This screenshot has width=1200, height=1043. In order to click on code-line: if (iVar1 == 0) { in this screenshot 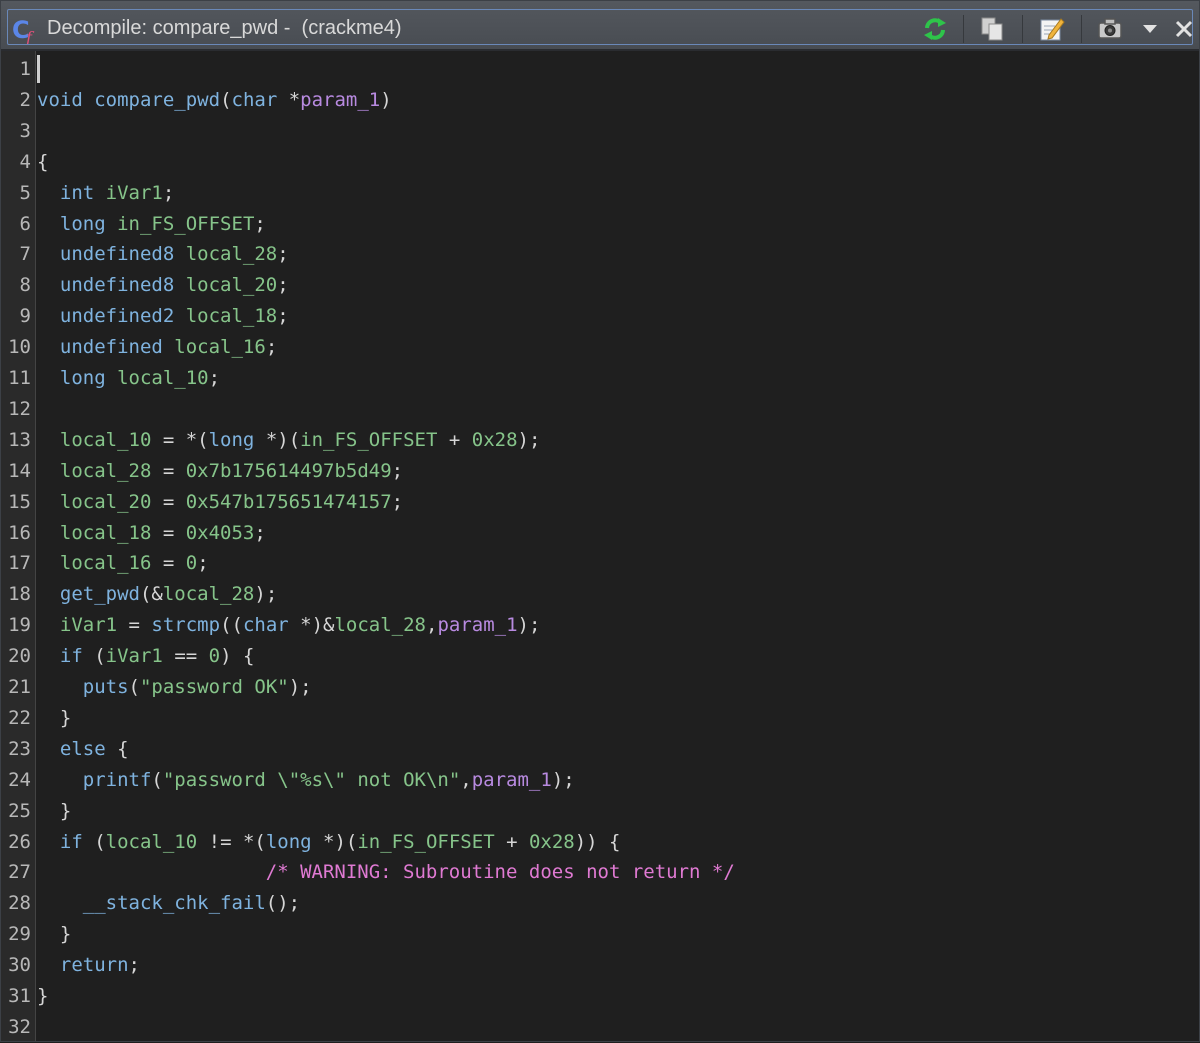, I will do `click(146, 656)`.